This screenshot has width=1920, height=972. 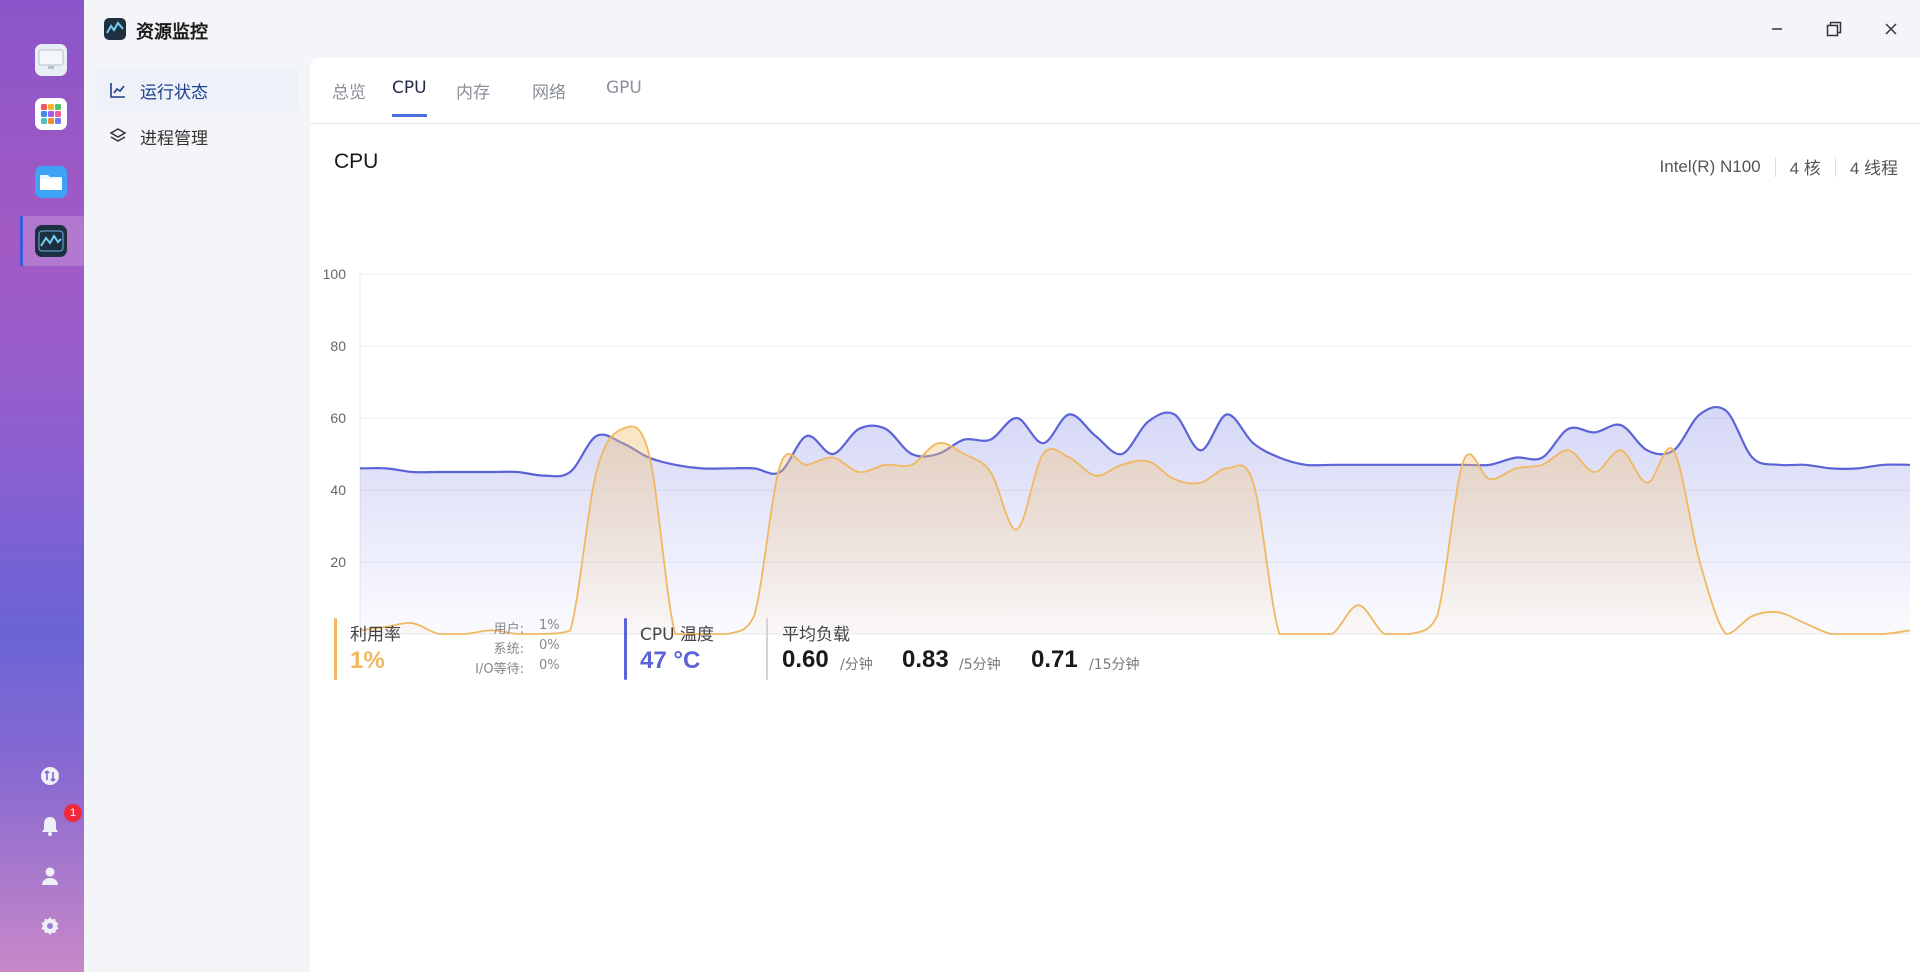 I want to click on tab-cpu: CPU, so click(x=409, y=97).